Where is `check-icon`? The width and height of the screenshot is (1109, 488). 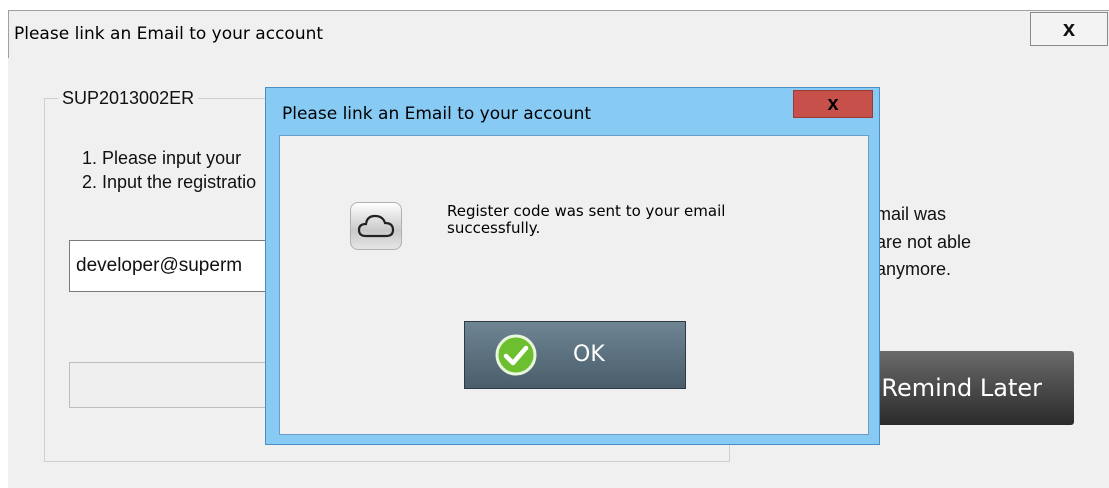
check-icon is located at coordinates (516, 355).